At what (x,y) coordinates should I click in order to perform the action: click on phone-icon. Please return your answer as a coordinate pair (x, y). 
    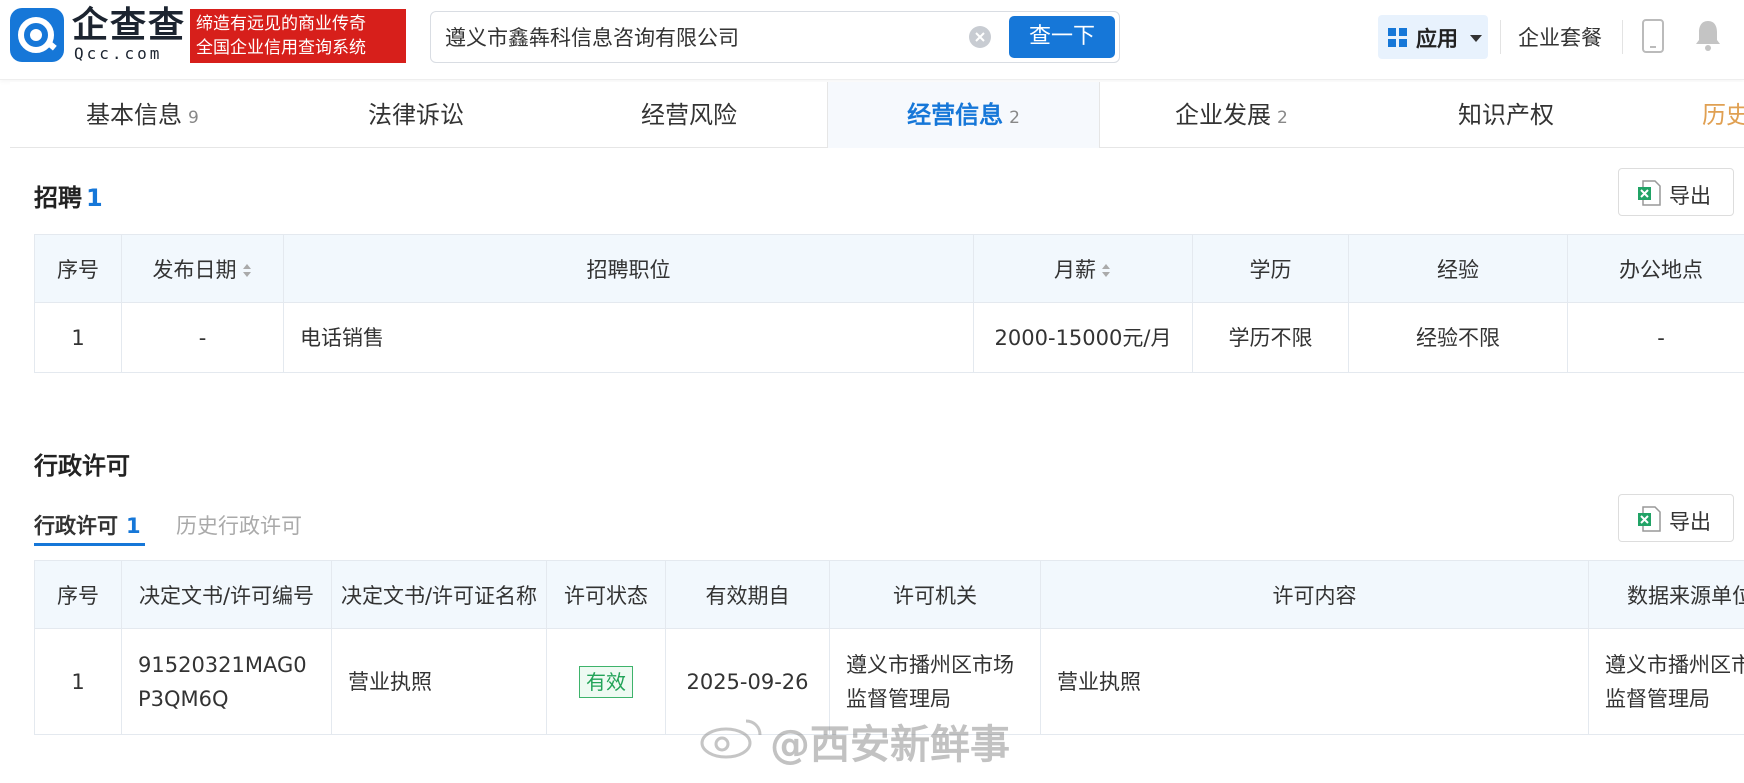
    Looking at the image, I should click on (1653, 36).